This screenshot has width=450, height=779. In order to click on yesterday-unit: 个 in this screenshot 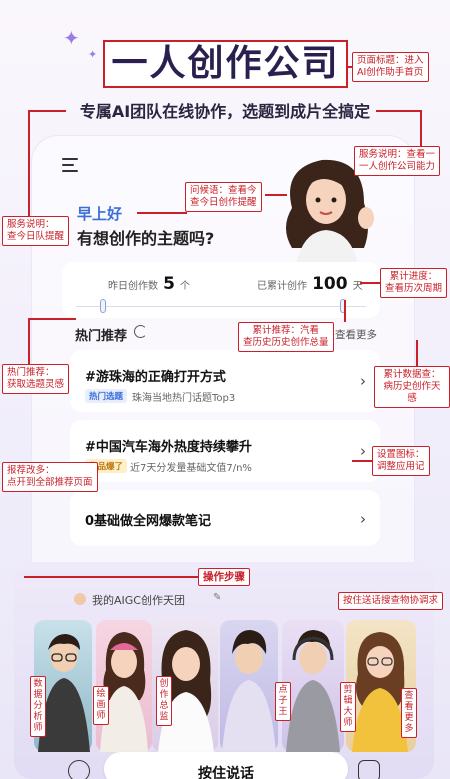, I will do `click(185, 286)`.